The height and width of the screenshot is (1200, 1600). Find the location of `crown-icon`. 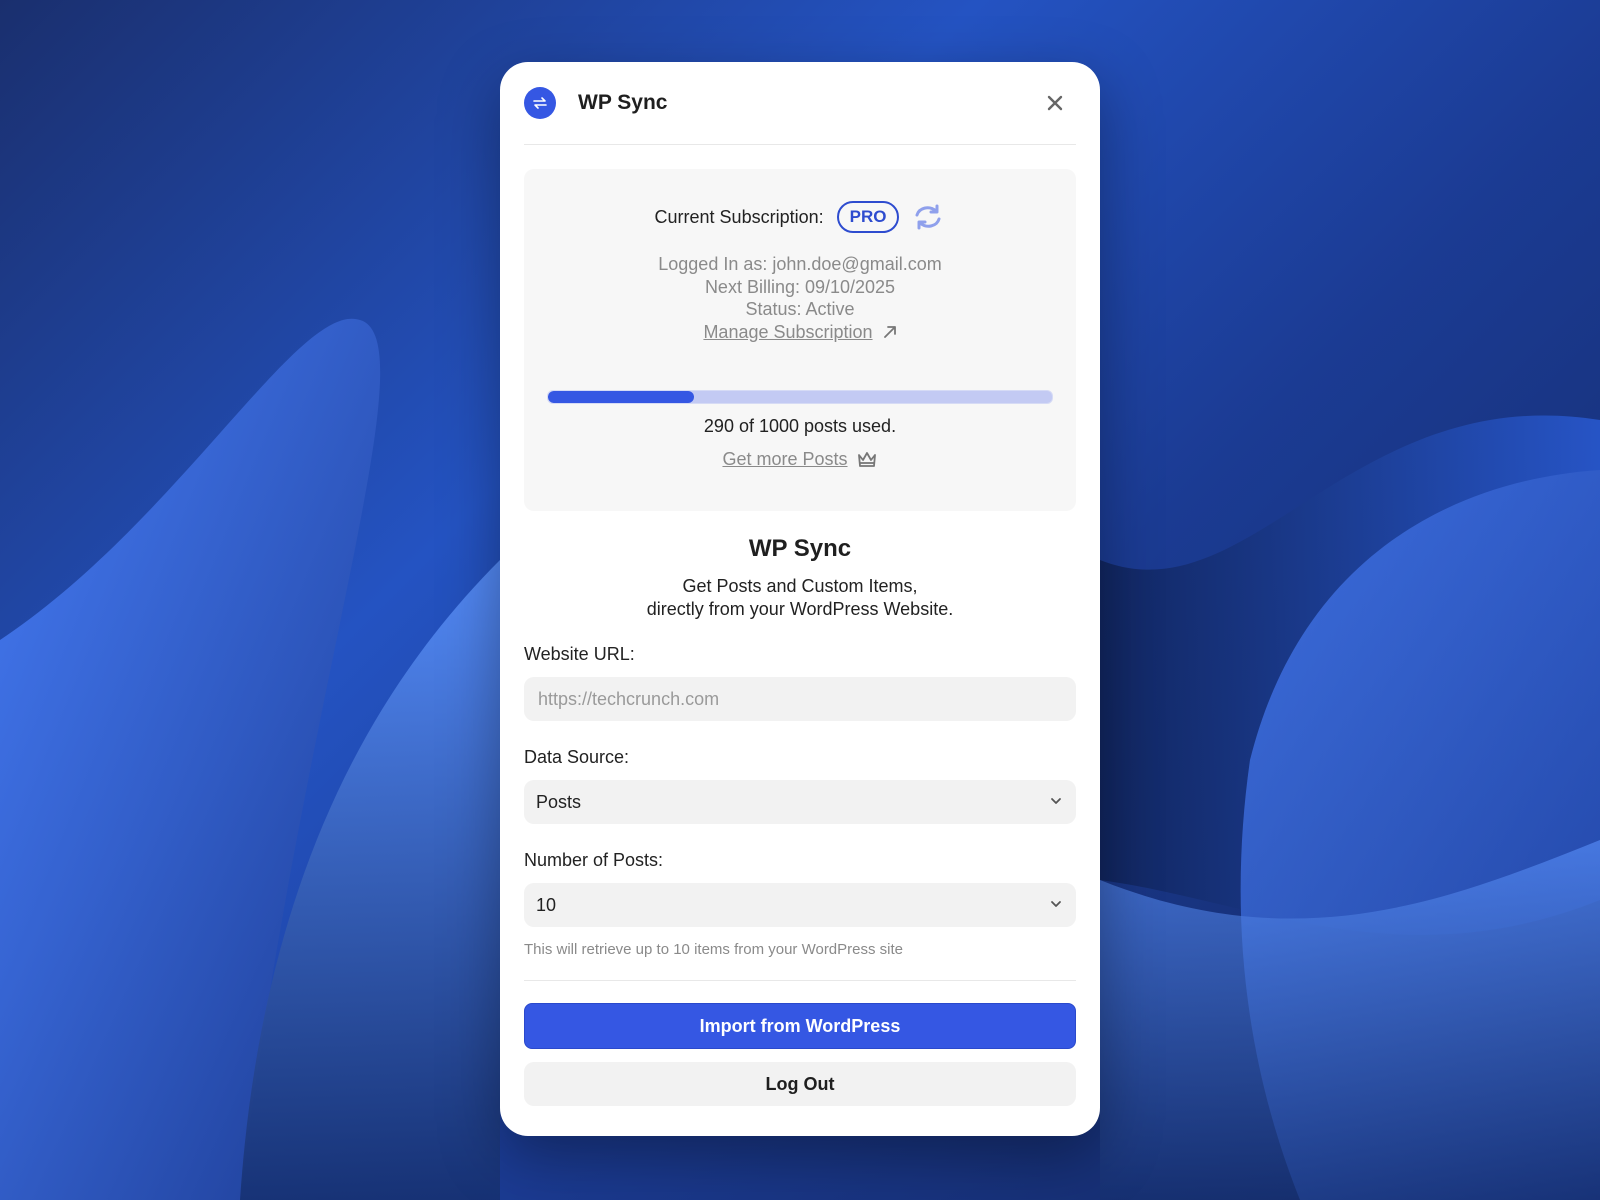

crown-icon is located at coordinates (866, 459).